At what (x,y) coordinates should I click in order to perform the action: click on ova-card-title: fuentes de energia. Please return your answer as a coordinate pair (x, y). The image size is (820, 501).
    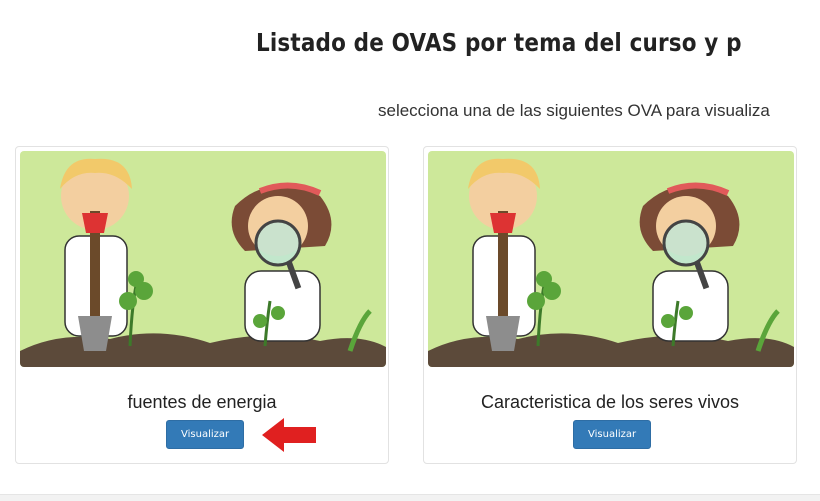
    Looking at the image, I should click on (202, 402).